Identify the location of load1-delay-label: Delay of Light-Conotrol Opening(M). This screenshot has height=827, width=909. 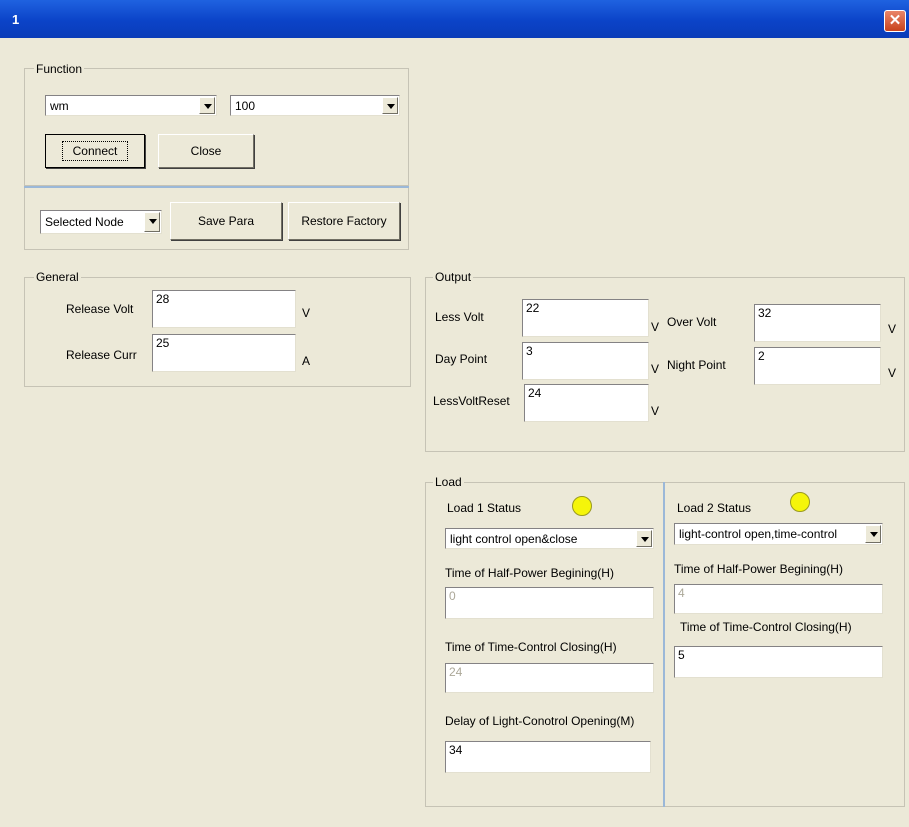
(540, 721).